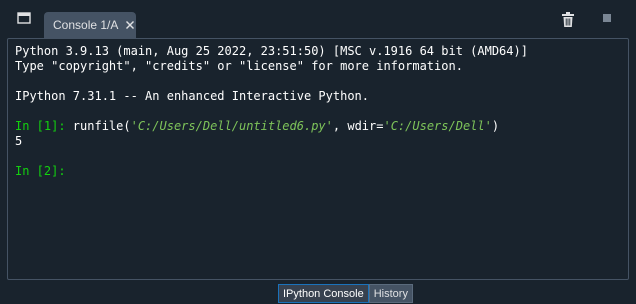 The image size is (636, 304). What do you see at coordinates (40, 171) in the screenshot?
I see `input-prompt-2: In [2]:` at bounding box center [40, 171].